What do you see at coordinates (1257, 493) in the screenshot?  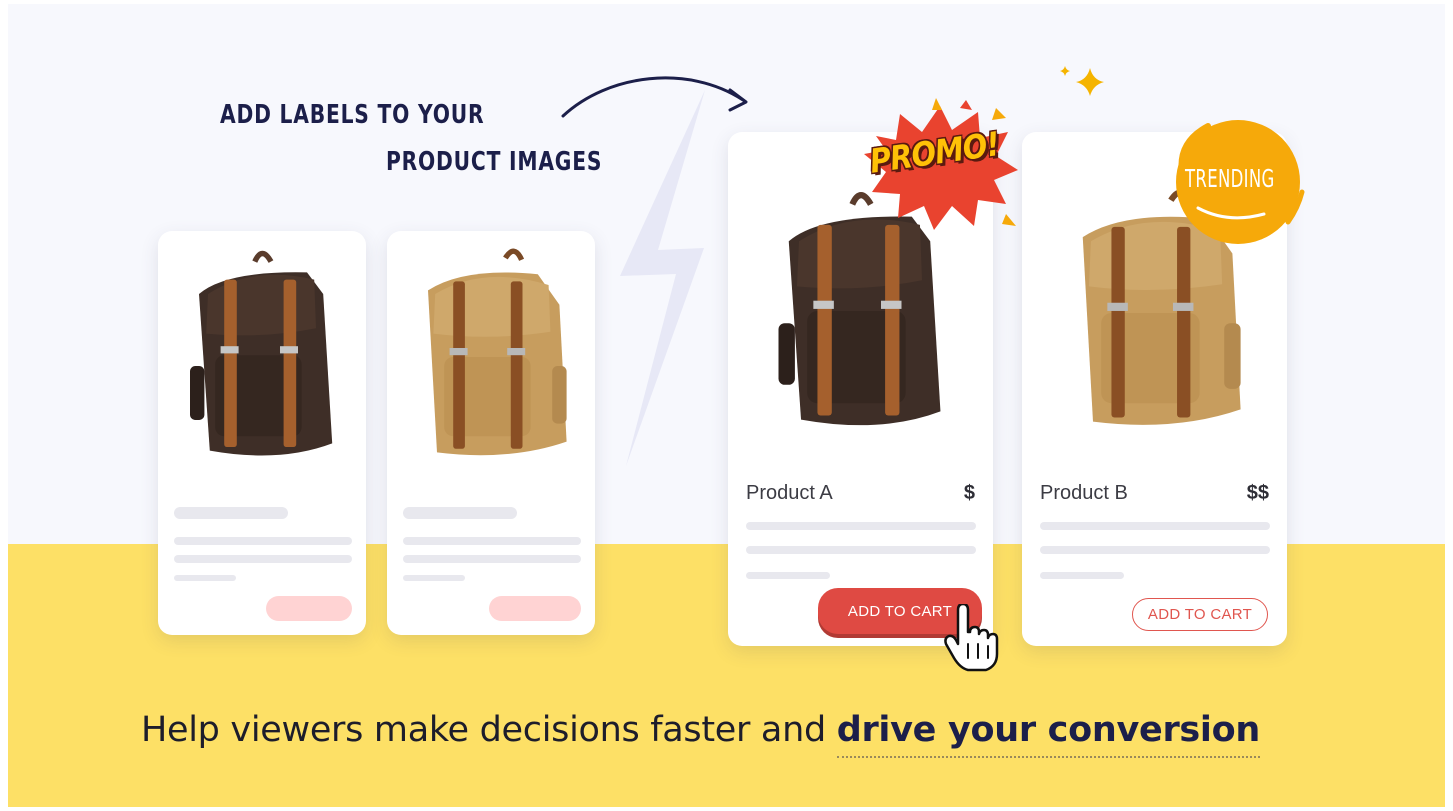 I see `product-price: $$` at bounding box center [1257, 493].